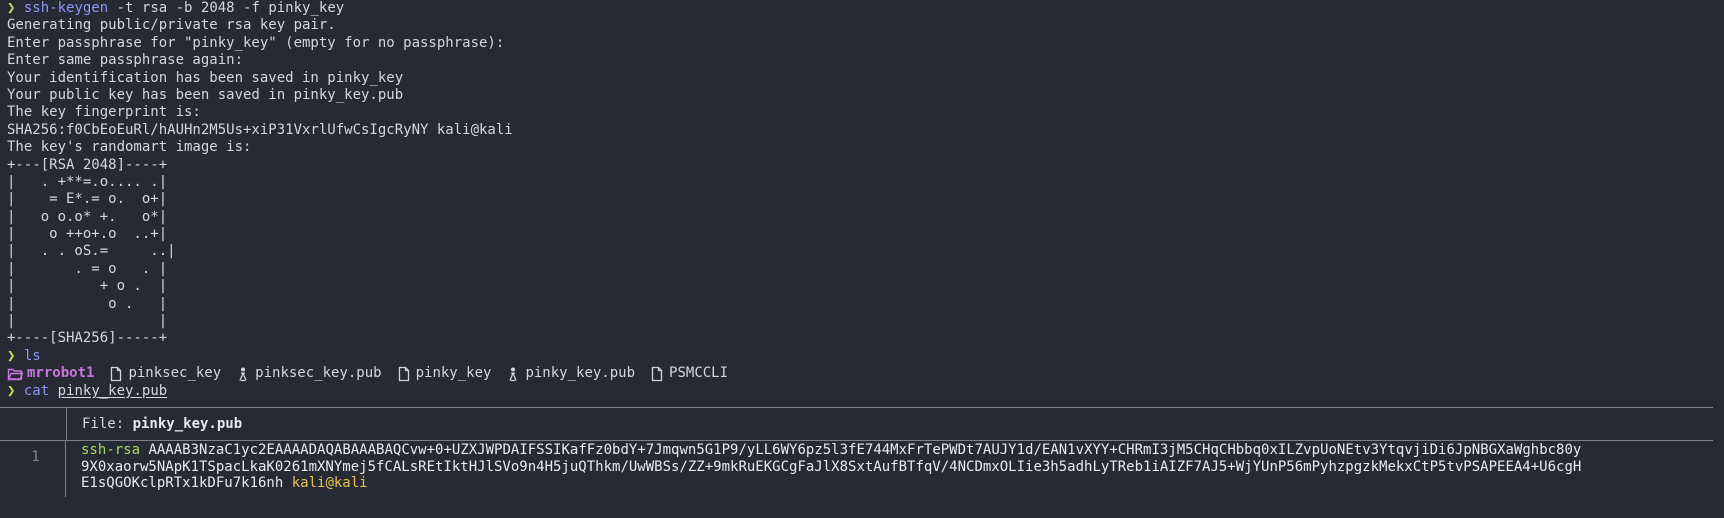 Image resolution: width=1724 pixels, height=518 pixels. I want to click on output-line: | + o . |, so click(87, 286).